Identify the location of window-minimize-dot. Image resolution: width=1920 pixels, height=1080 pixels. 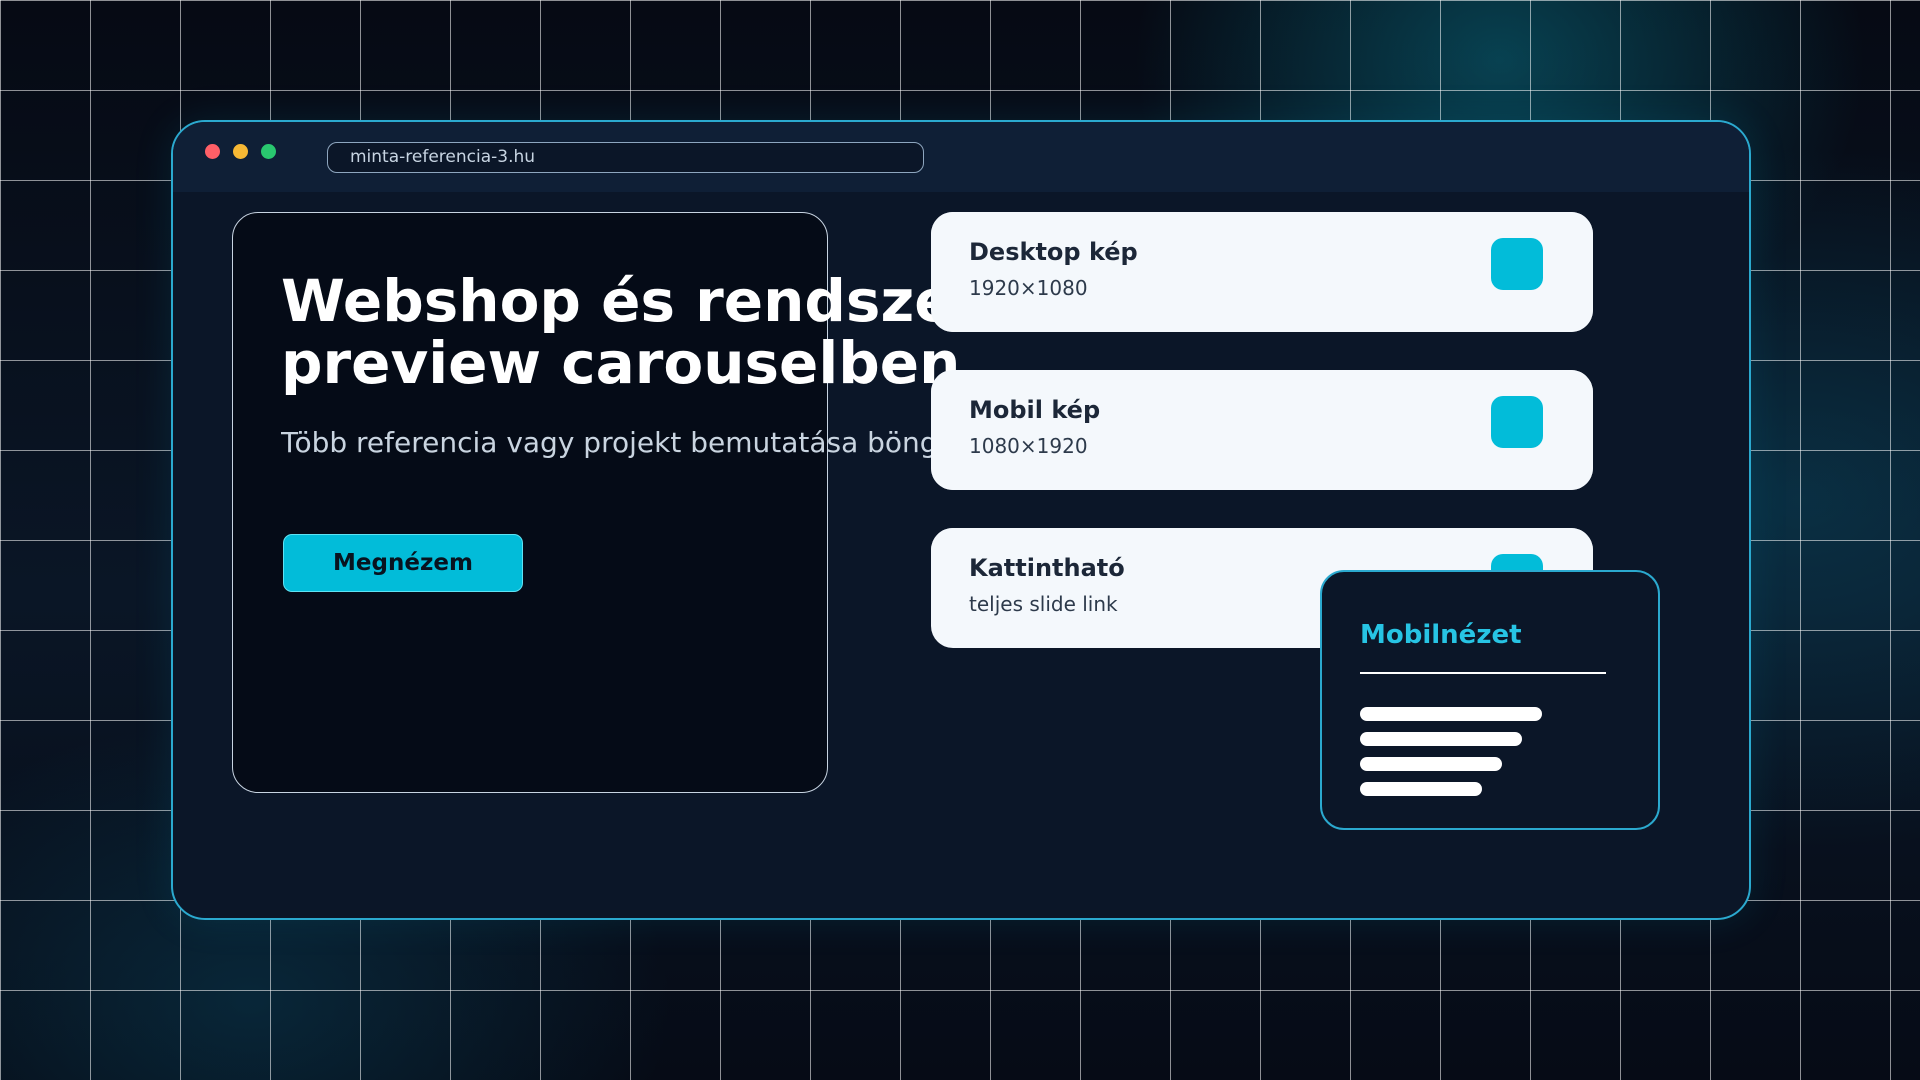
(240, 151).